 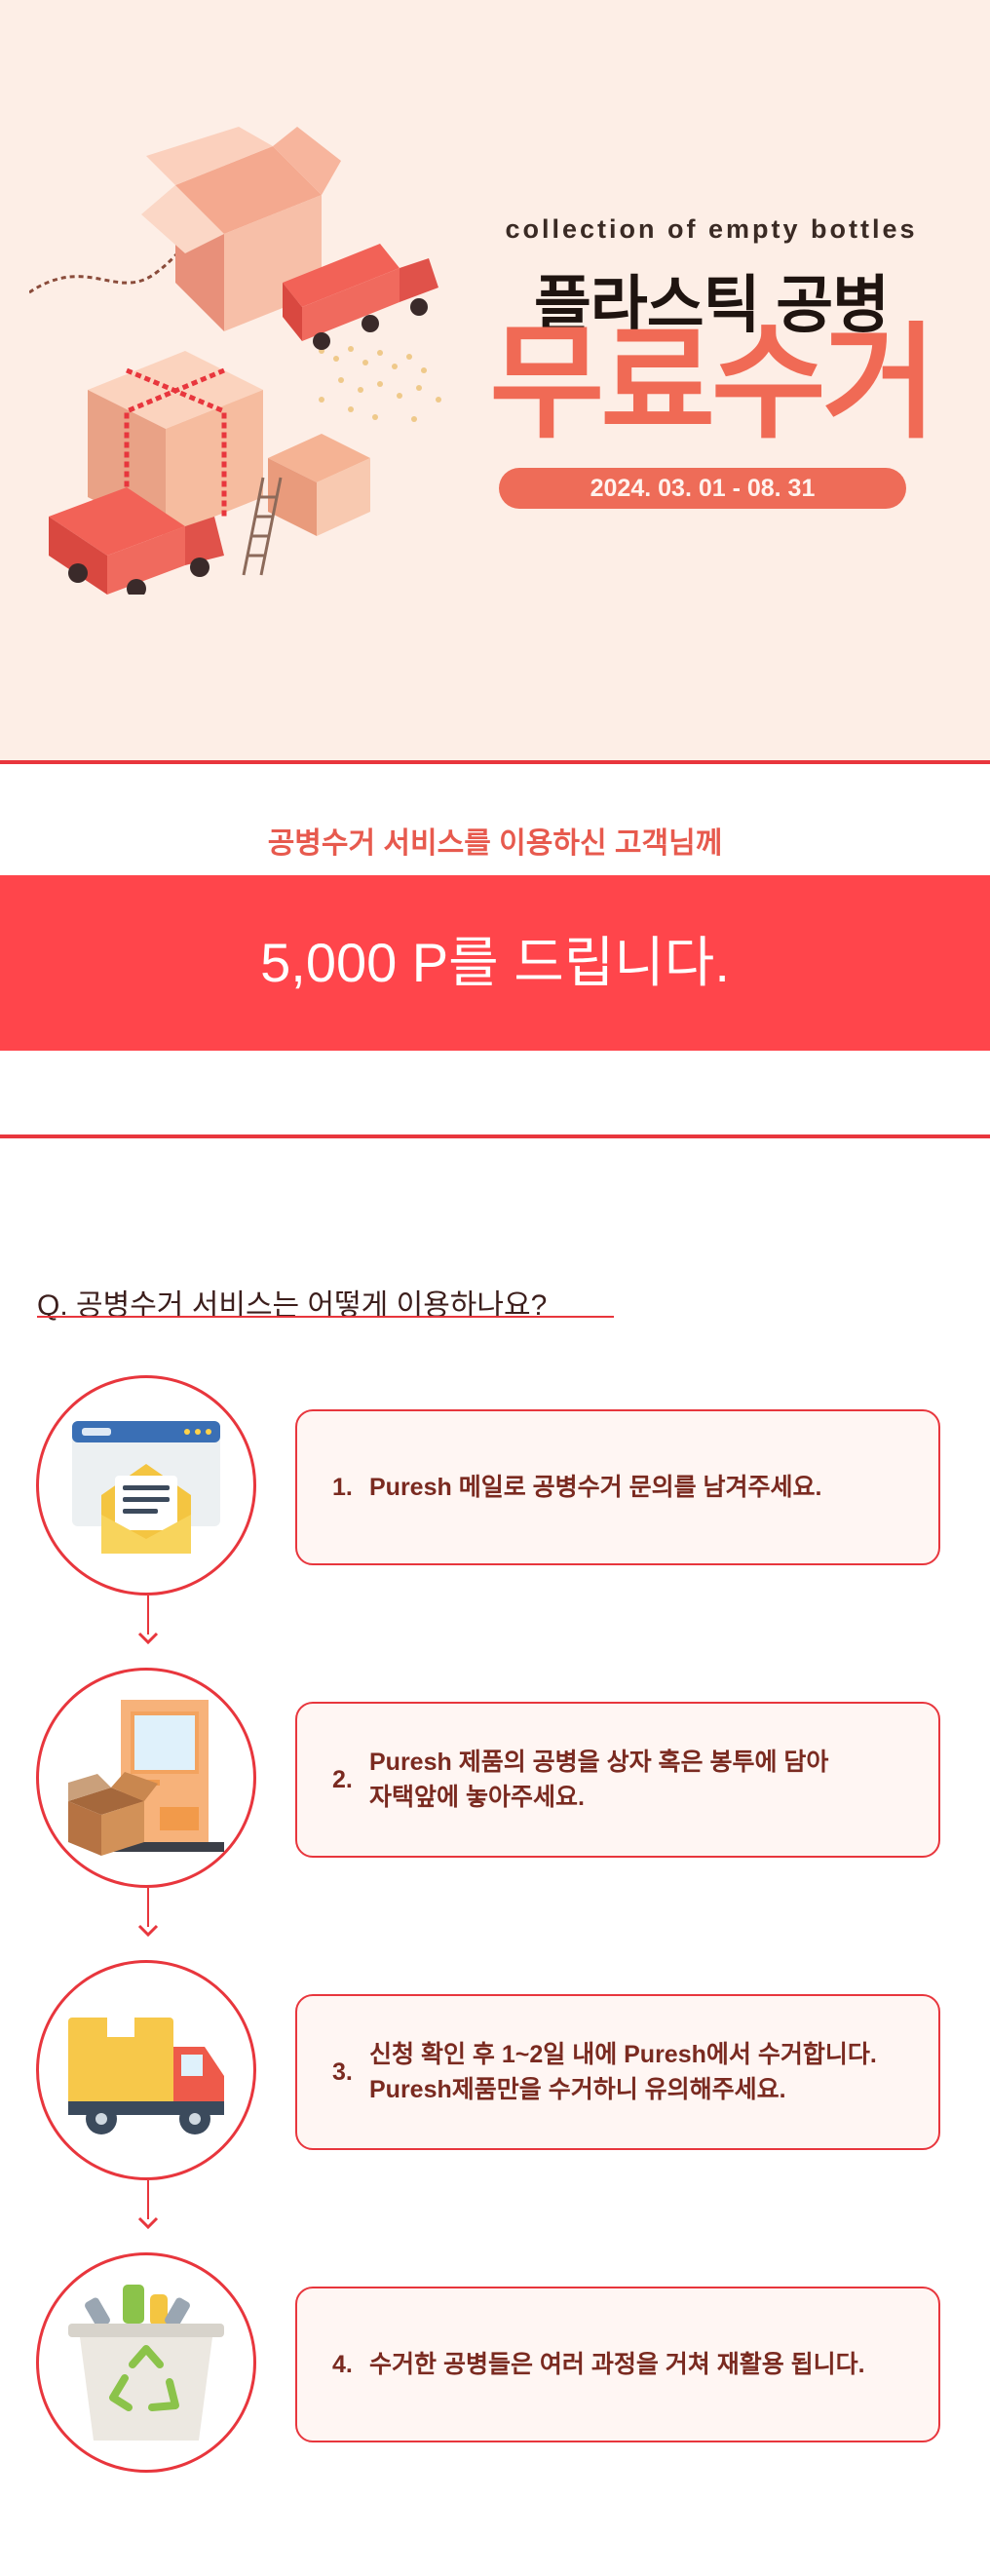 I want to click on boxes-trucks-illustration, so click(x=235, y=361).